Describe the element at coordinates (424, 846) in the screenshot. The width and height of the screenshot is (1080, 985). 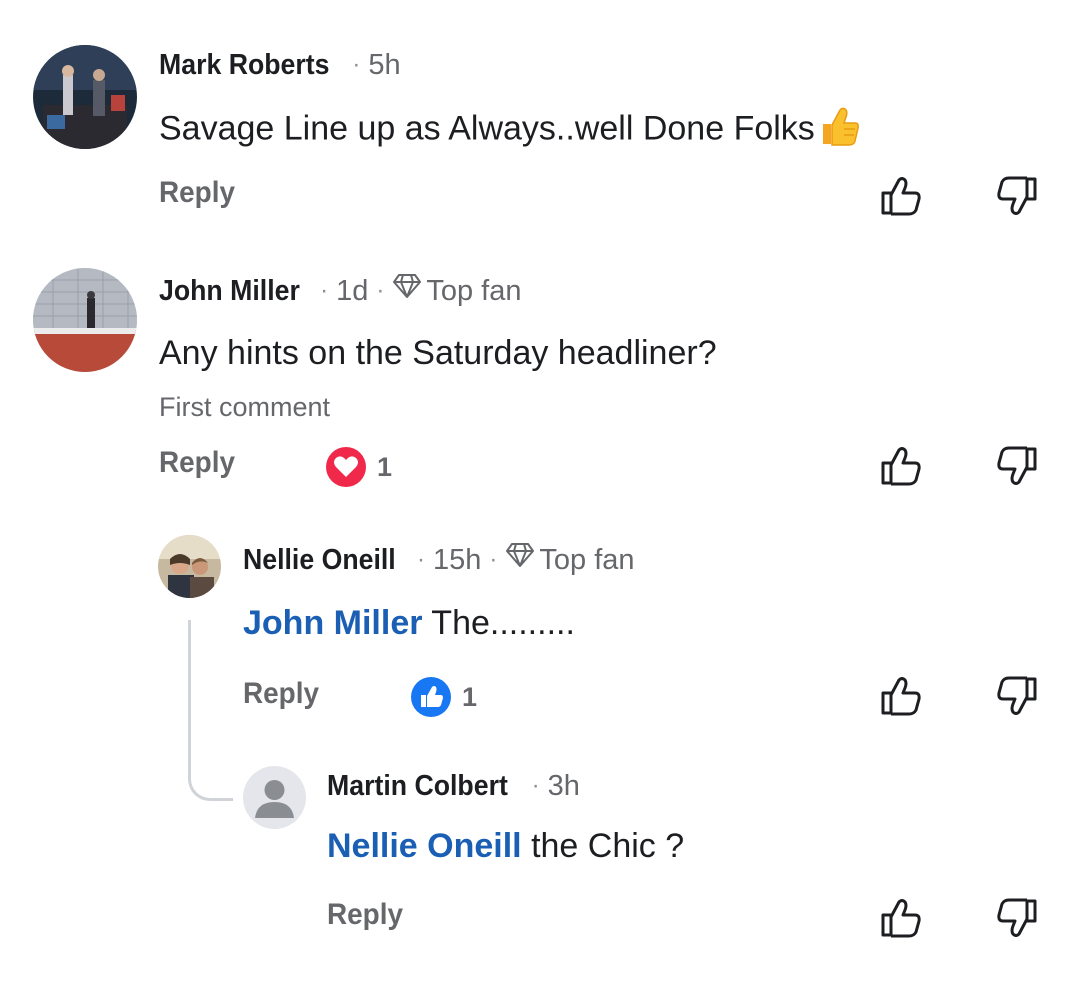
I see `mention-link: Nellie Oneill` at that location.